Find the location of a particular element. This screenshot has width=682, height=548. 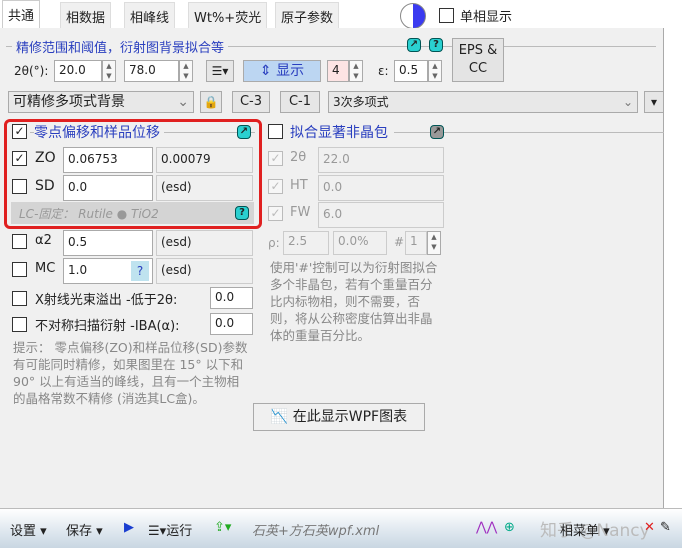

display-toggle-icon is located at coordinates (413, 16).